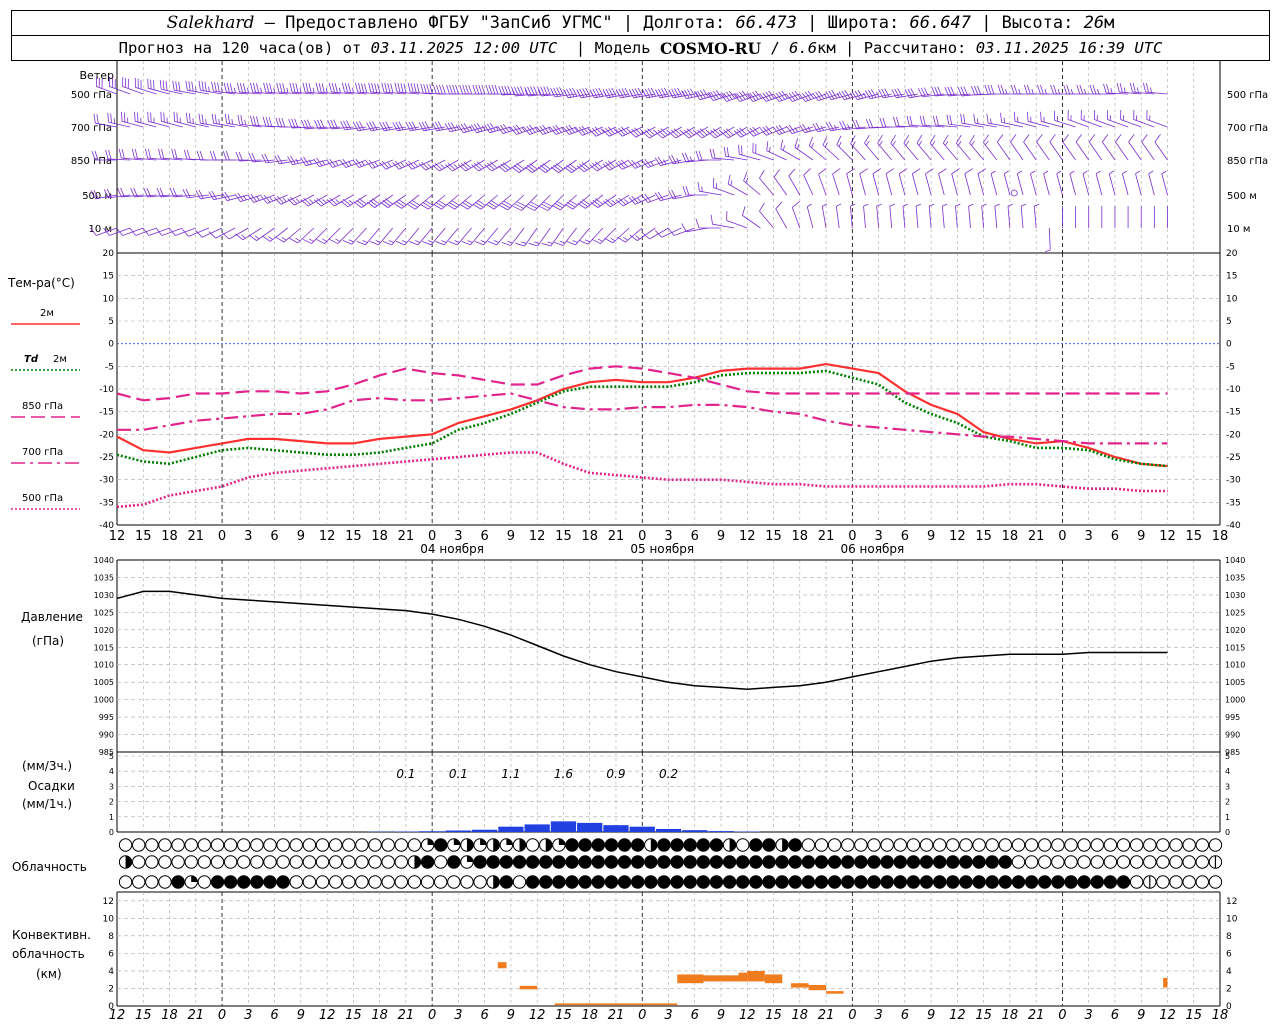 The width and height of the screenshot is (1280, 1024). What do you see at coordinates (957, 1015) in the screenshot?
I see `hour-label-bottom: 12` at bounding box center [957, 1015].